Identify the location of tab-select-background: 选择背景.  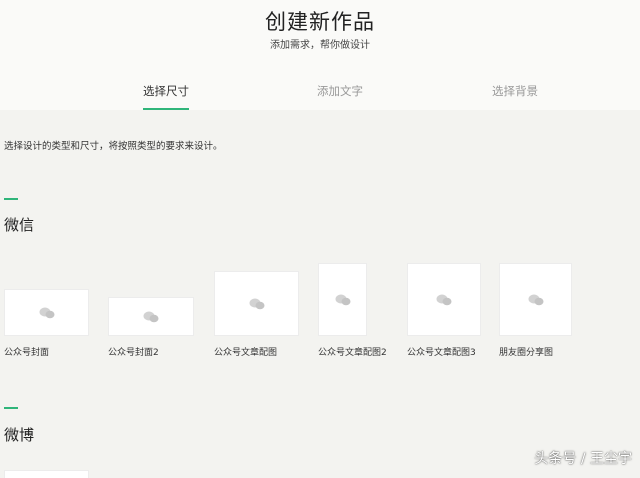
(515, 91).